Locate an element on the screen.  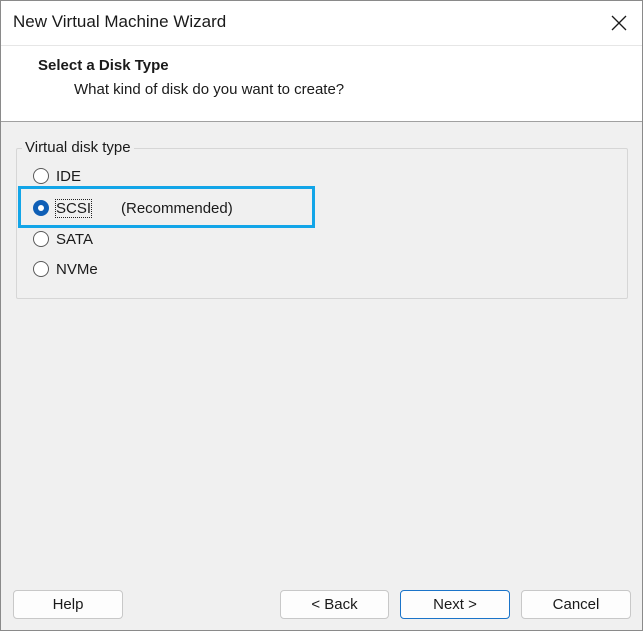
close-icon is located at coordinates (619, 23).